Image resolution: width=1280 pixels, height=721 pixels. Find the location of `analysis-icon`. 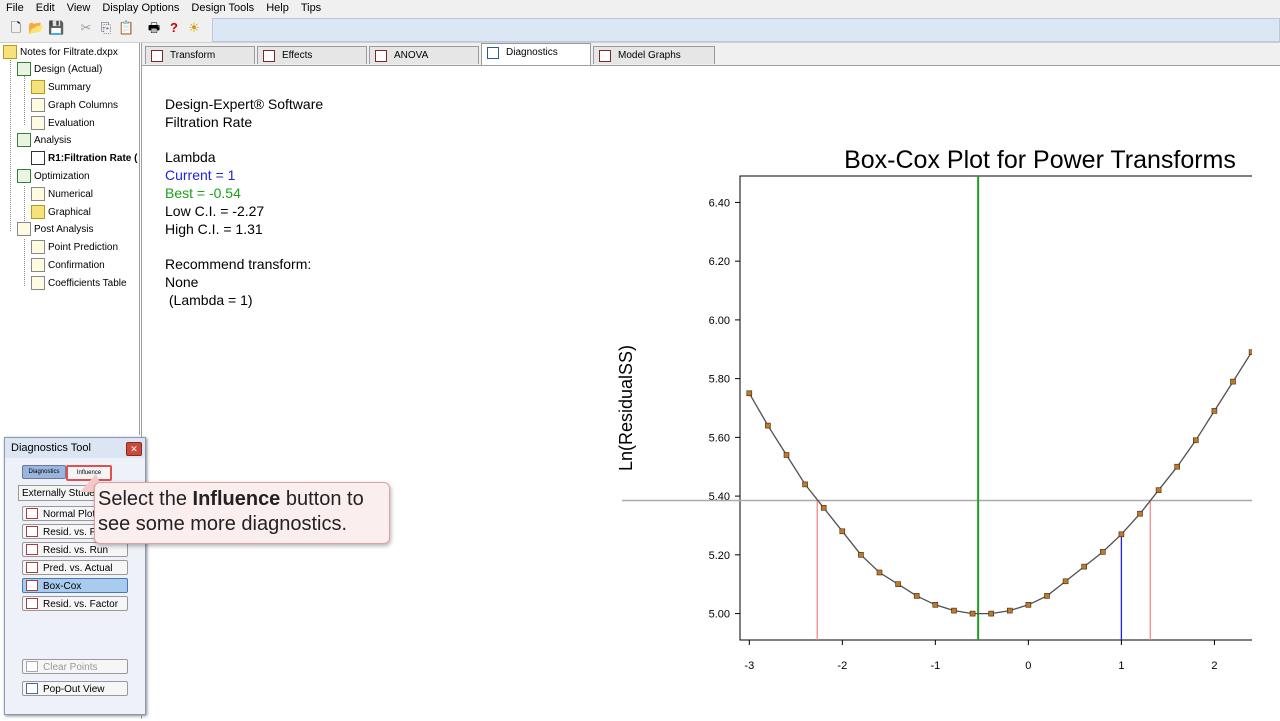

analysis-icon is located at coordinates (24, 140).